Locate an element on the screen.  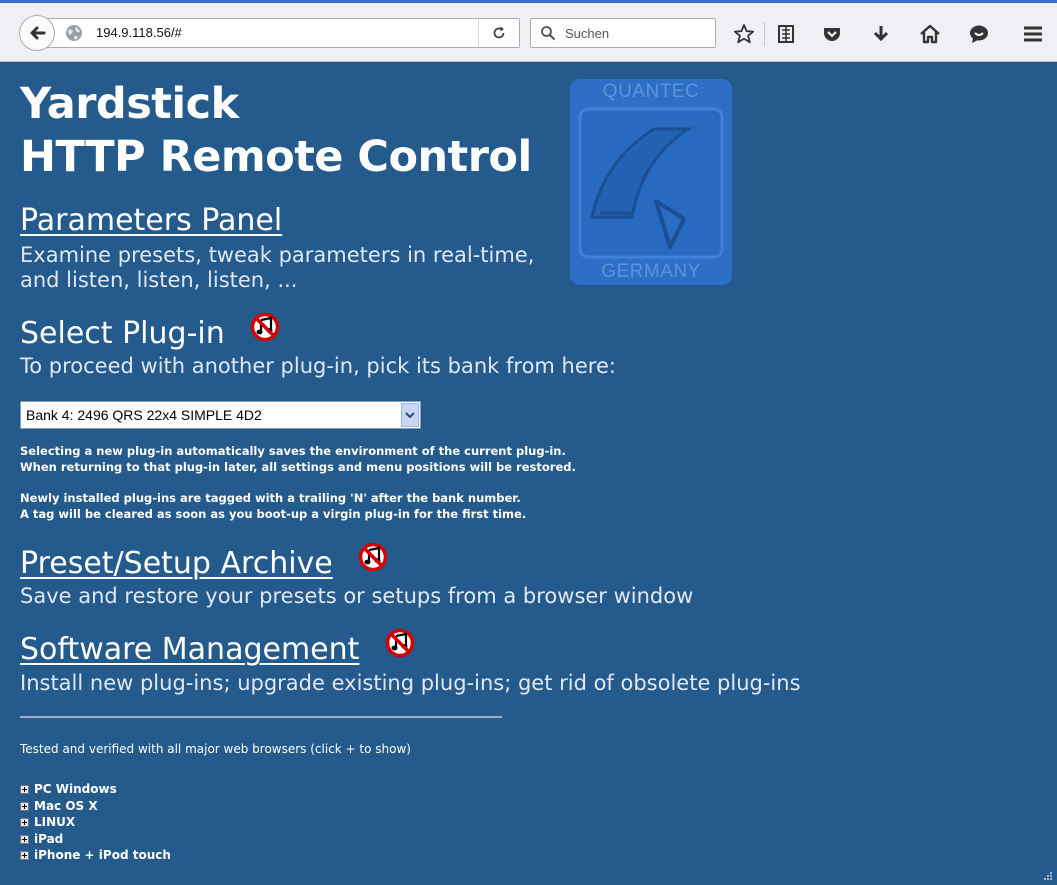
logo-emblem-icon is located at coordinates (651, 183).